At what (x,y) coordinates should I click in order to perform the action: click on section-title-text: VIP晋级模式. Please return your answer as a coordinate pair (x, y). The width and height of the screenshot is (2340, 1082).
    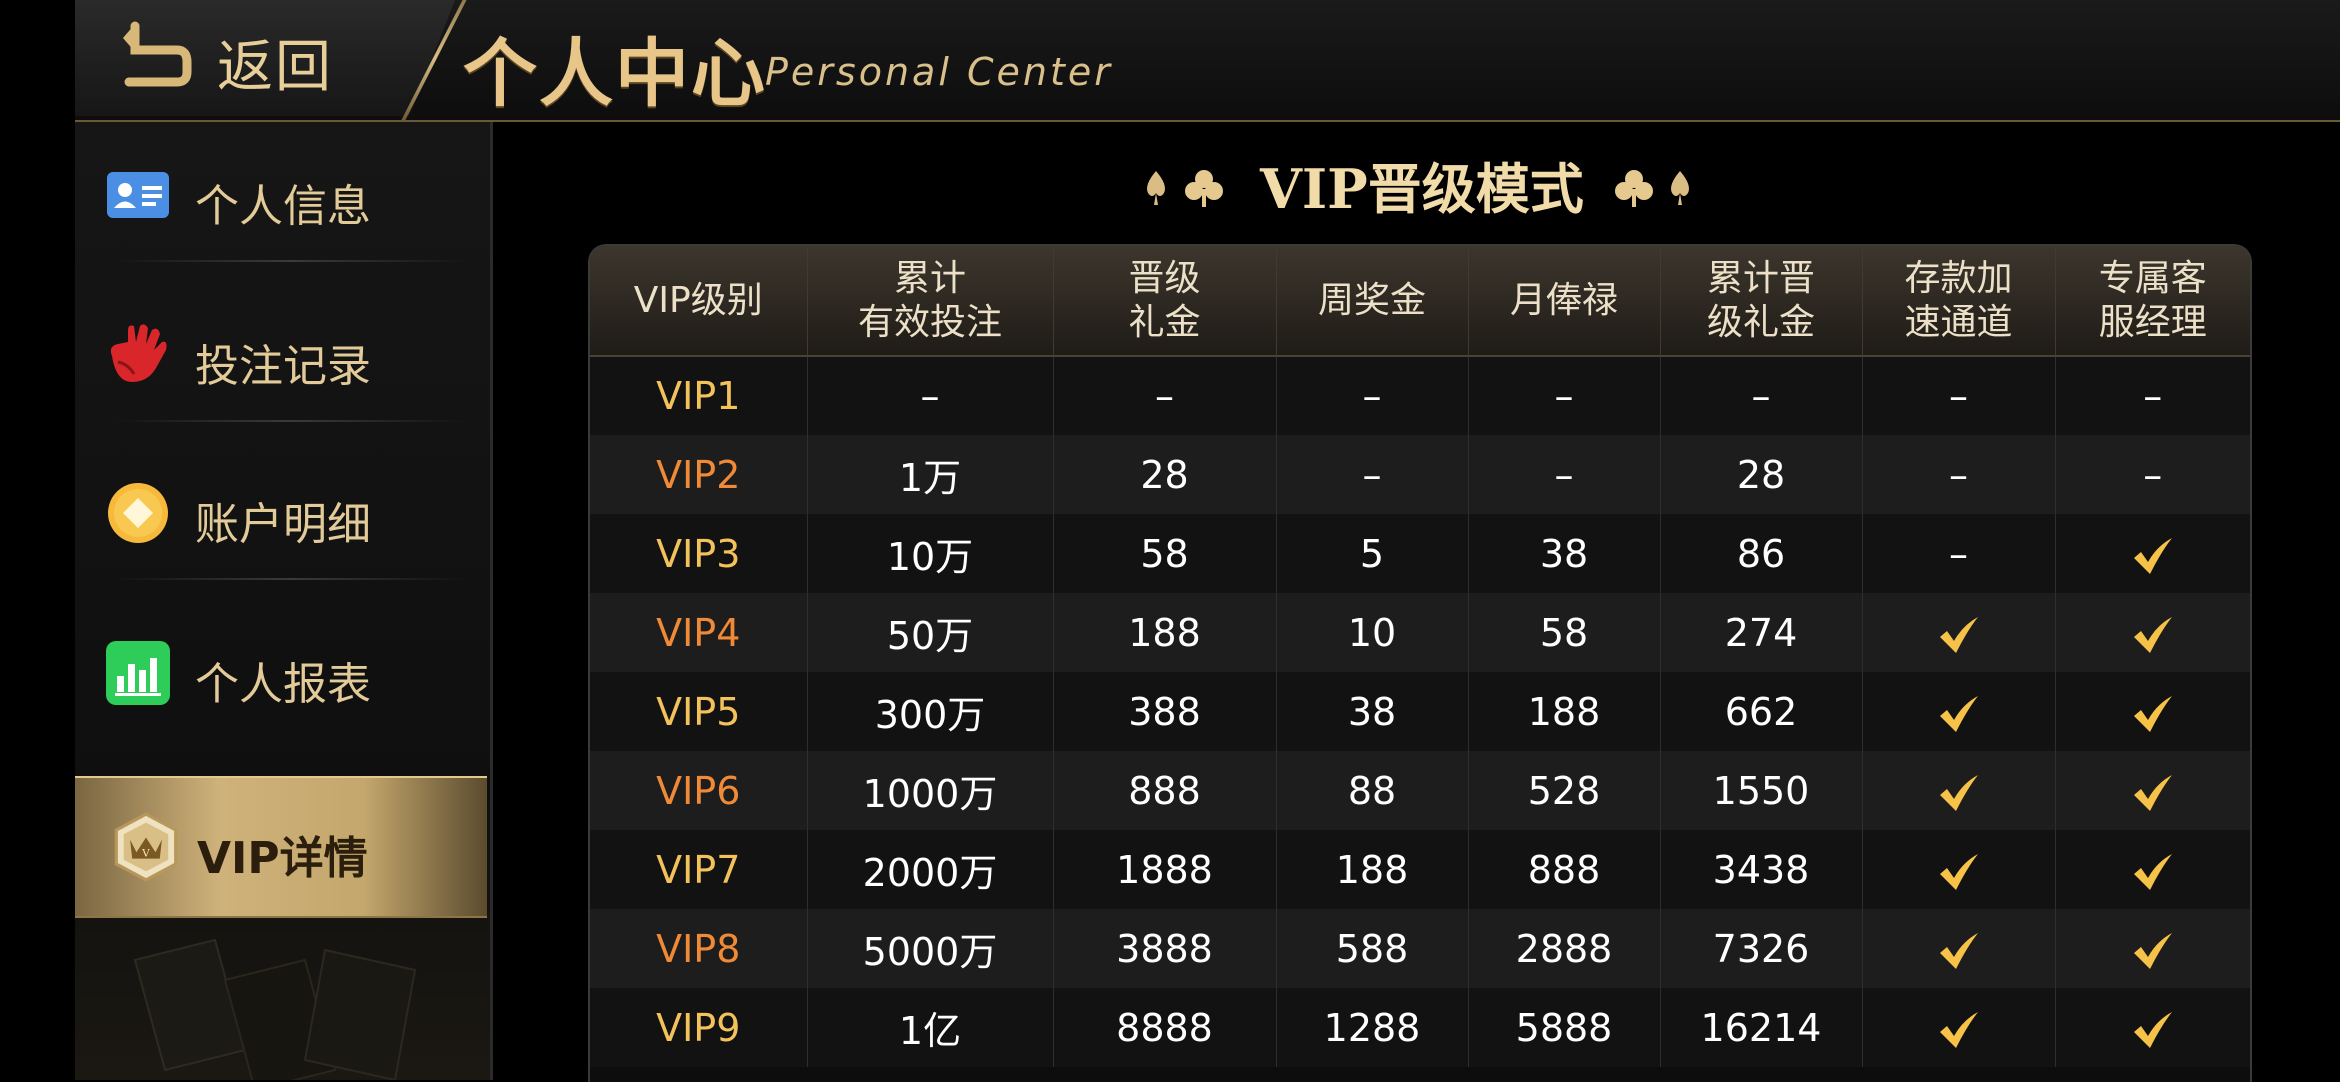
    Looking at the image, I should click on (1422, 189).